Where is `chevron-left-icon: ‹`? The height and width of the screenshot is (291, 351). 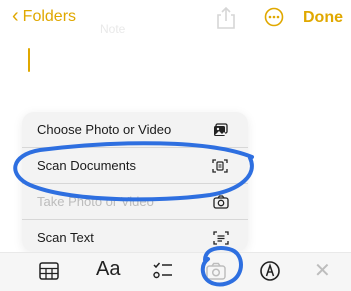
chevron-left-icon: ‹ is located at coordinates (15, 16).